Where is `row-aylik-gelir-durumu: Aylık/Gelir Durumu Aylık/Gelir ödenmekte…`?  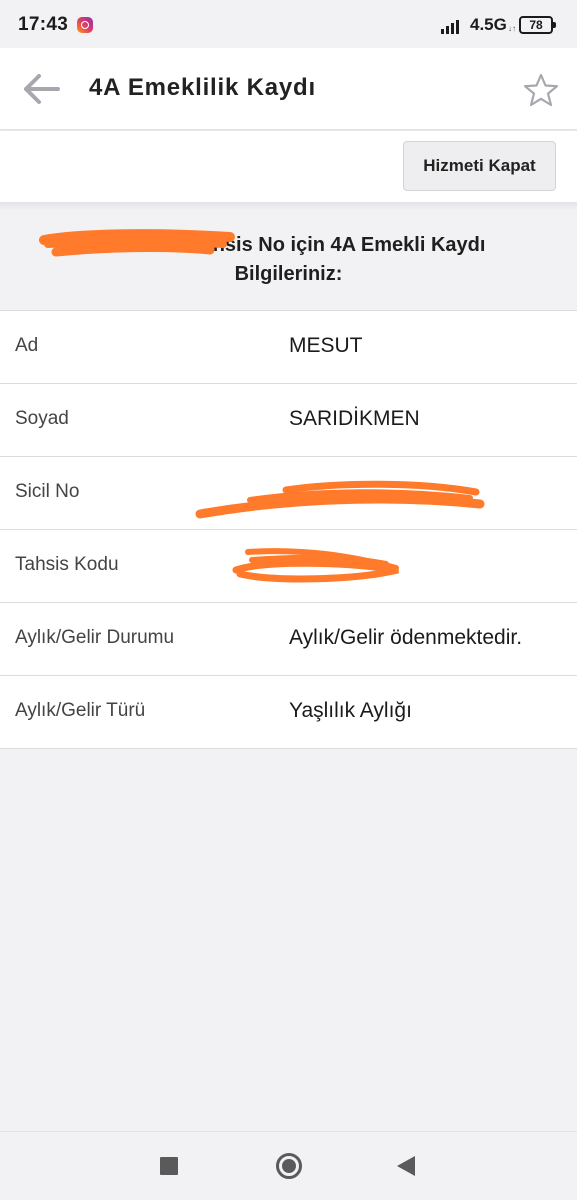
row-aylik-gelir-durumu: Aylık/Gelir Durumu Aylık/Gelir ödenmekte… is located at coordinates (288, 639).